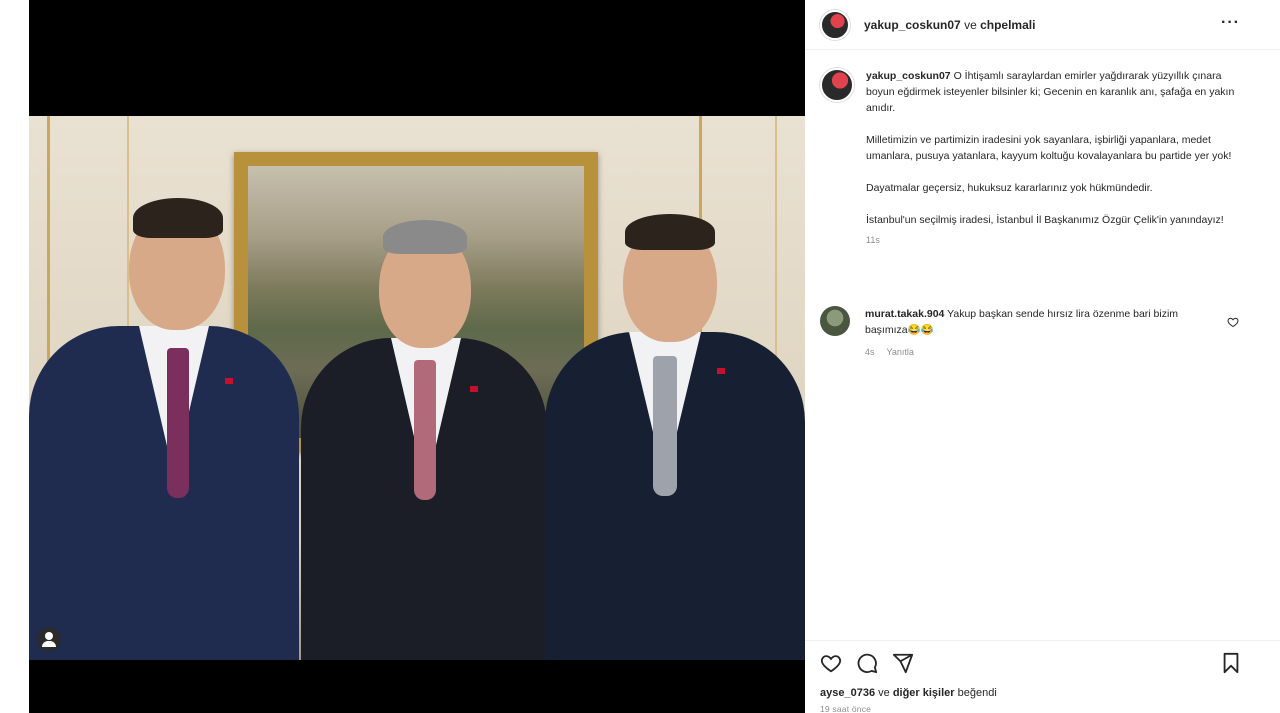  Describe the element at coordinates (1230, 23) in the screenshot. I see `more-options-icon: ···` at that location.